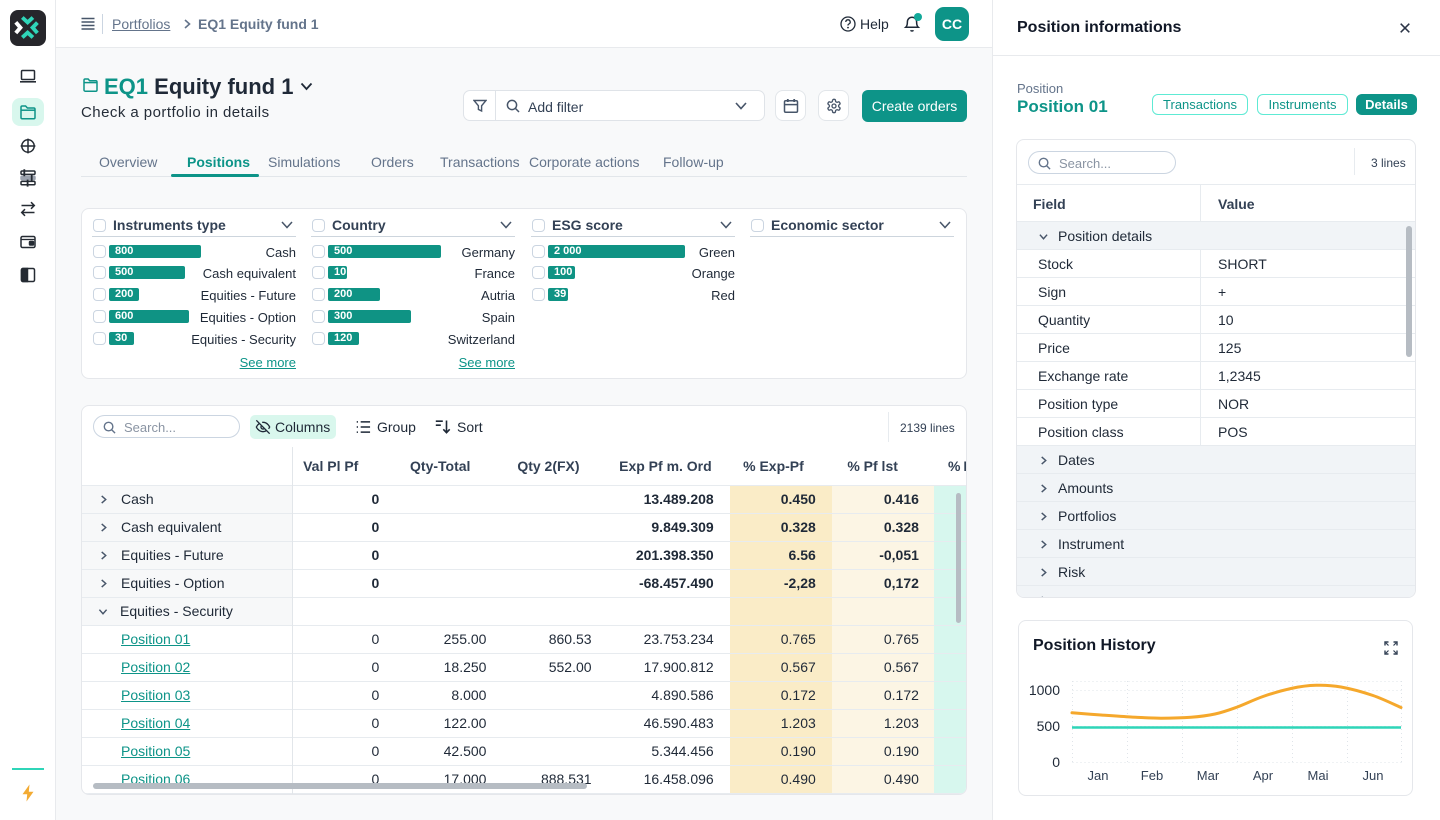 Image resolution: width=1440 pixels, height=820 pixels. What do you see at coordinates (1098, 775) in the screenshot?
I see `svg-text: Jan` at bounding box center [1098, 775].